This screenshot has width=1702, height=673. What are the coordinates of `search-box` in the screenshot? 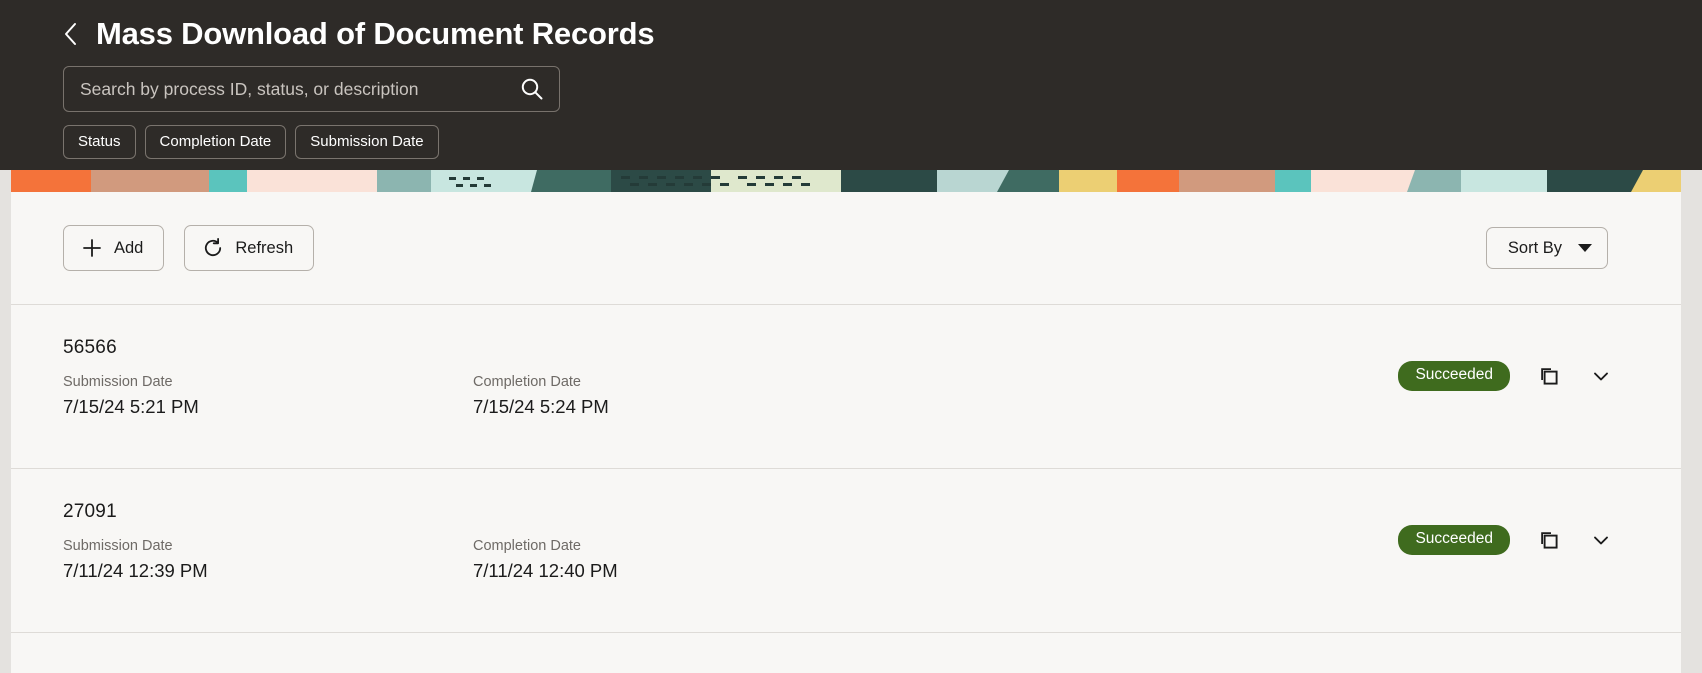 It's located at (311, 89).